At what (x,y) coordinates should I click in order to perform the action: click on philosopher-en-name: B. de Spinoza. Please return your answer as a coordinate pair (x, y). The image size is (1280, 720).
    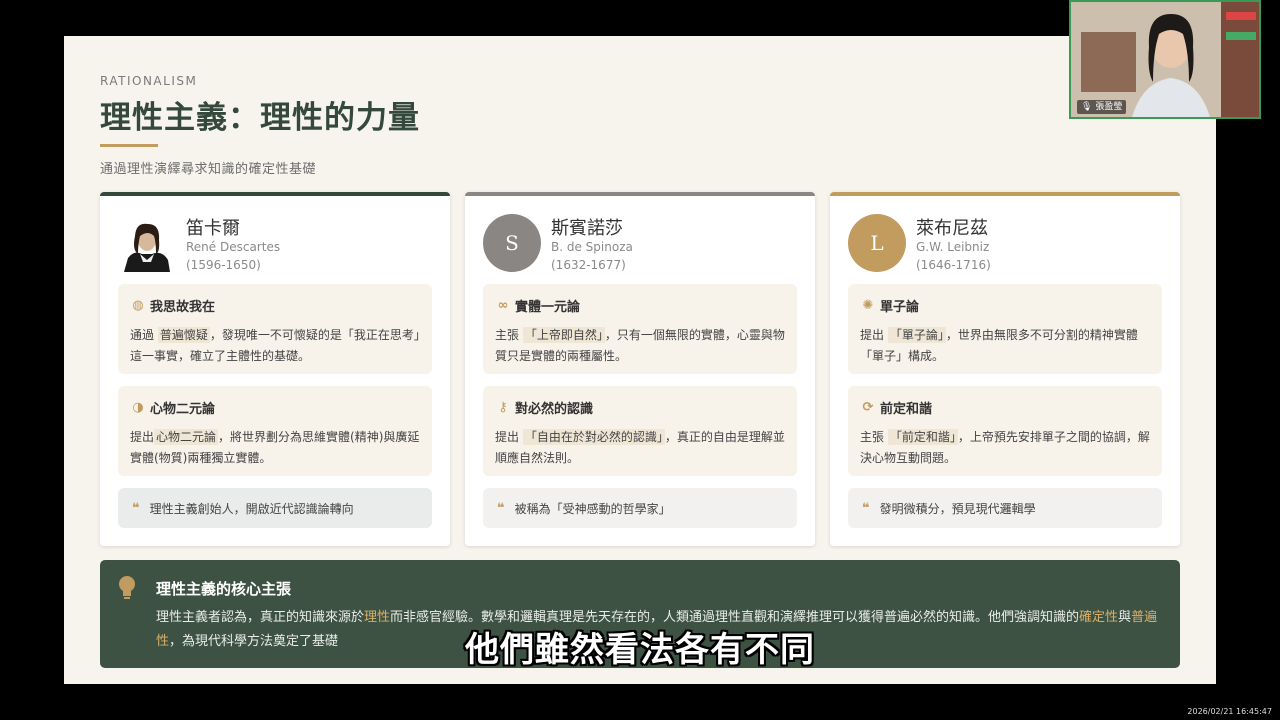
    Looking at the image, I should click on (592, 247).